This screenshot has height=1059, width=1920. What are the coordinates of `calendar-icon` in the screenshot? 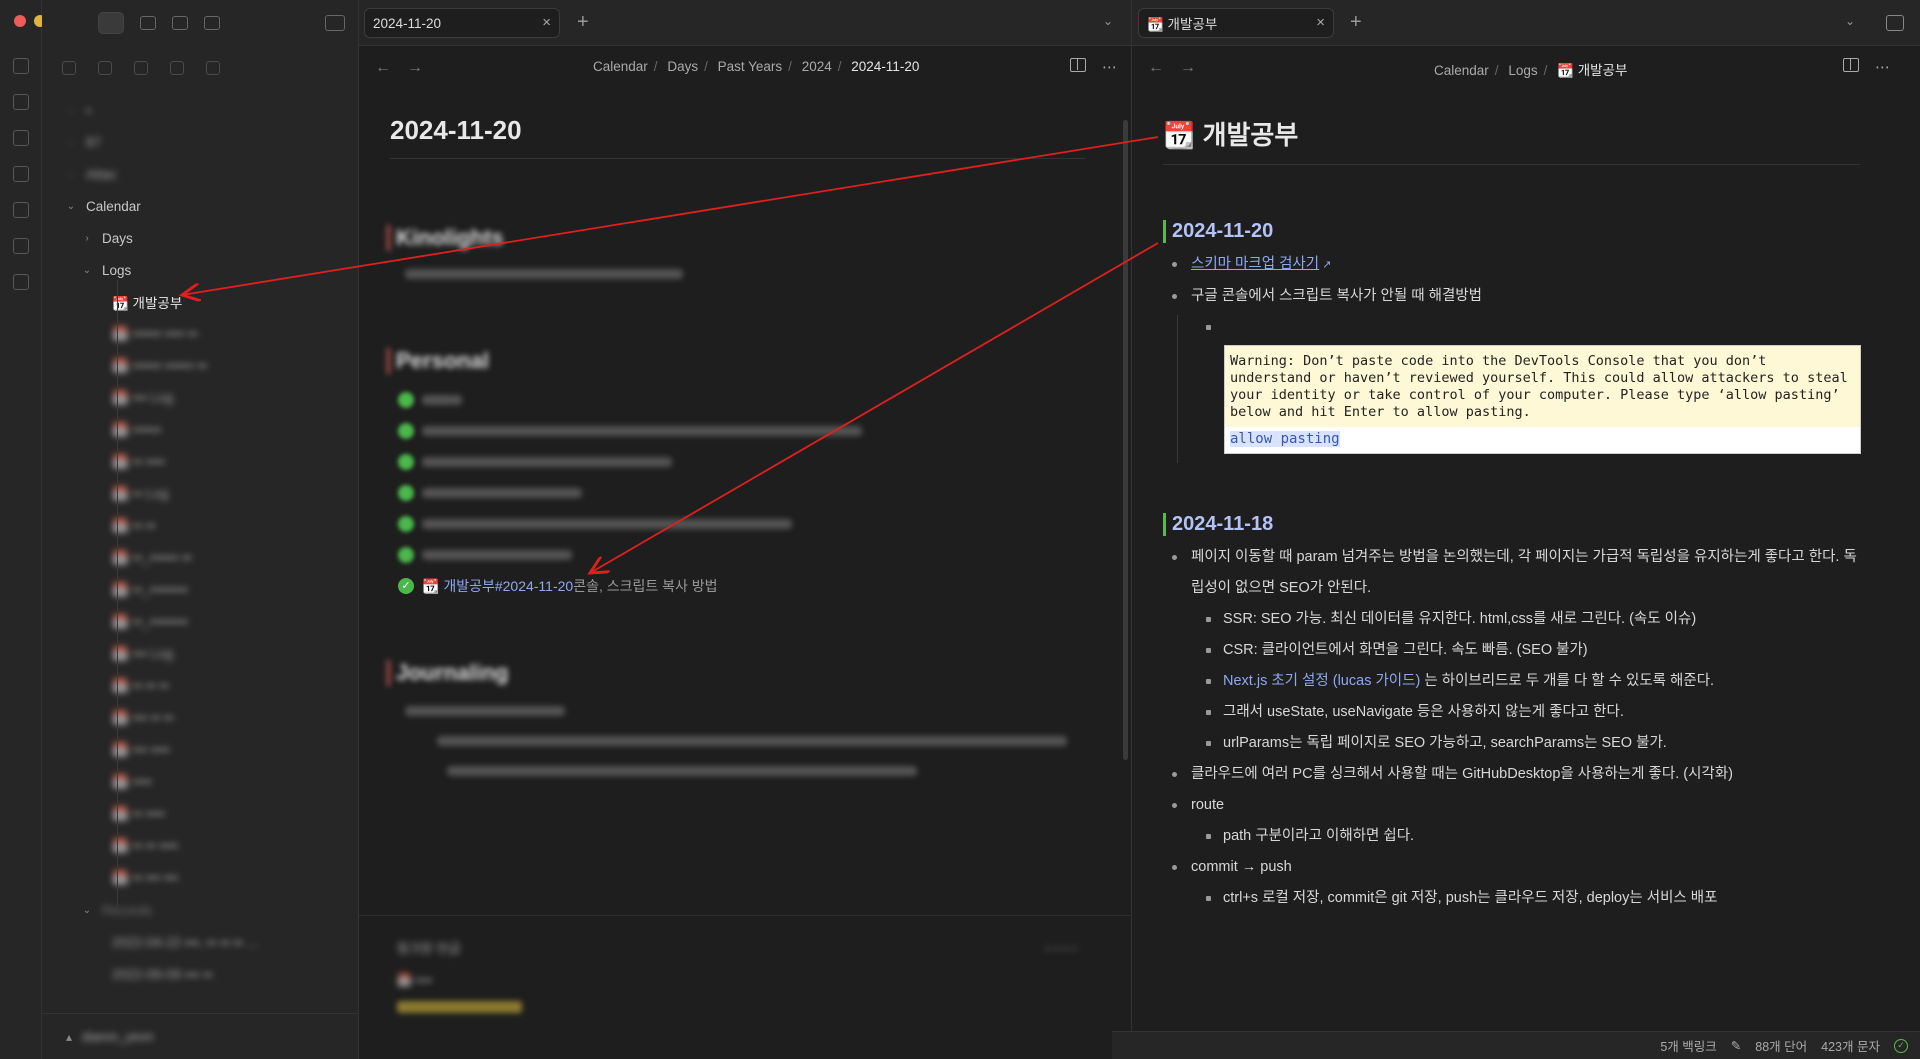 It's located at (21, 102).